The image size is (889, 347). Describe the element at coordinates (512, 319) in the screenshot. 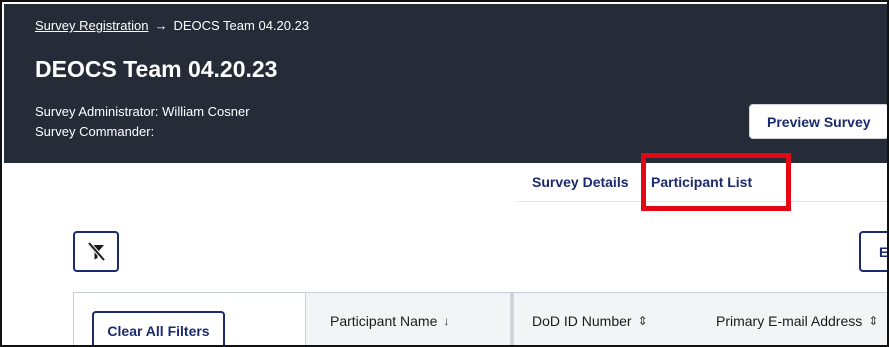

I see `column-divider` at that location.